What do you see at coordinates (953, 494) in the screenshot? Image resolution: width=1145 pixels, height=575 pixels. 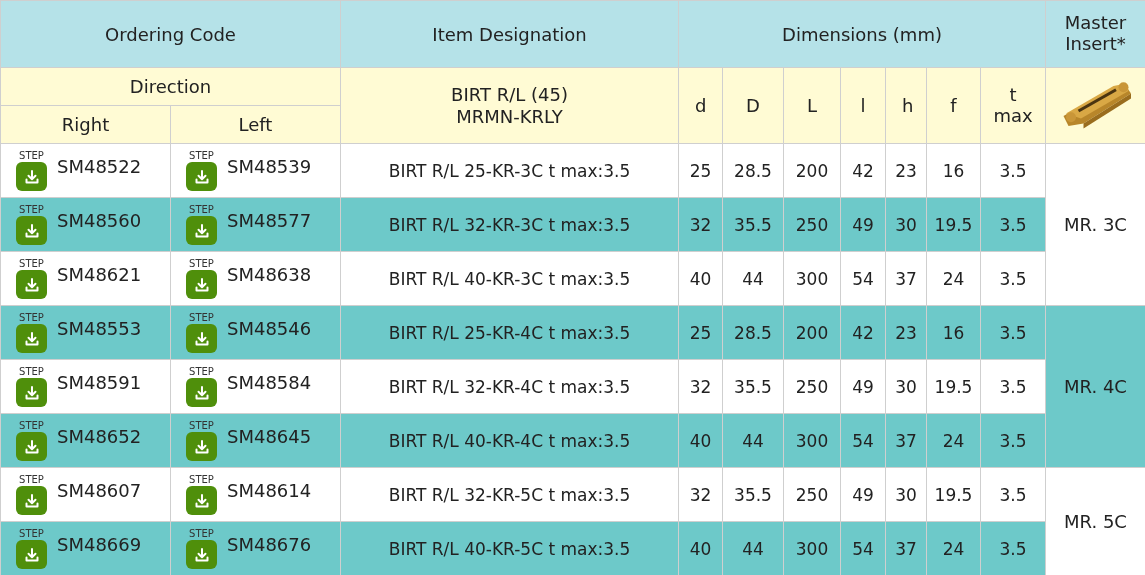 I see `table-cell: 19.5` at bounding box center [953, 494].